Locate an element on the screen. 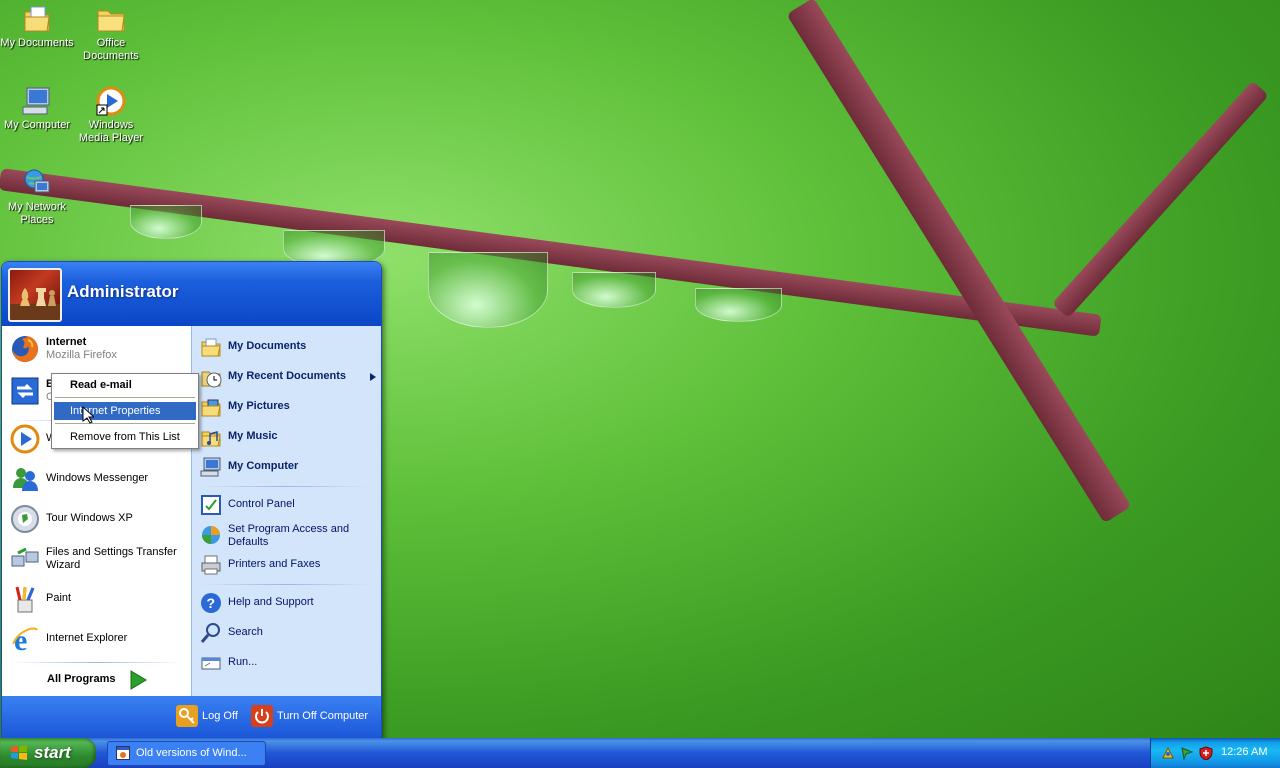 This screenshot has width=1280, height=768. desktop-icon-network-places: My Network Places is located at coordinates (37, 197).